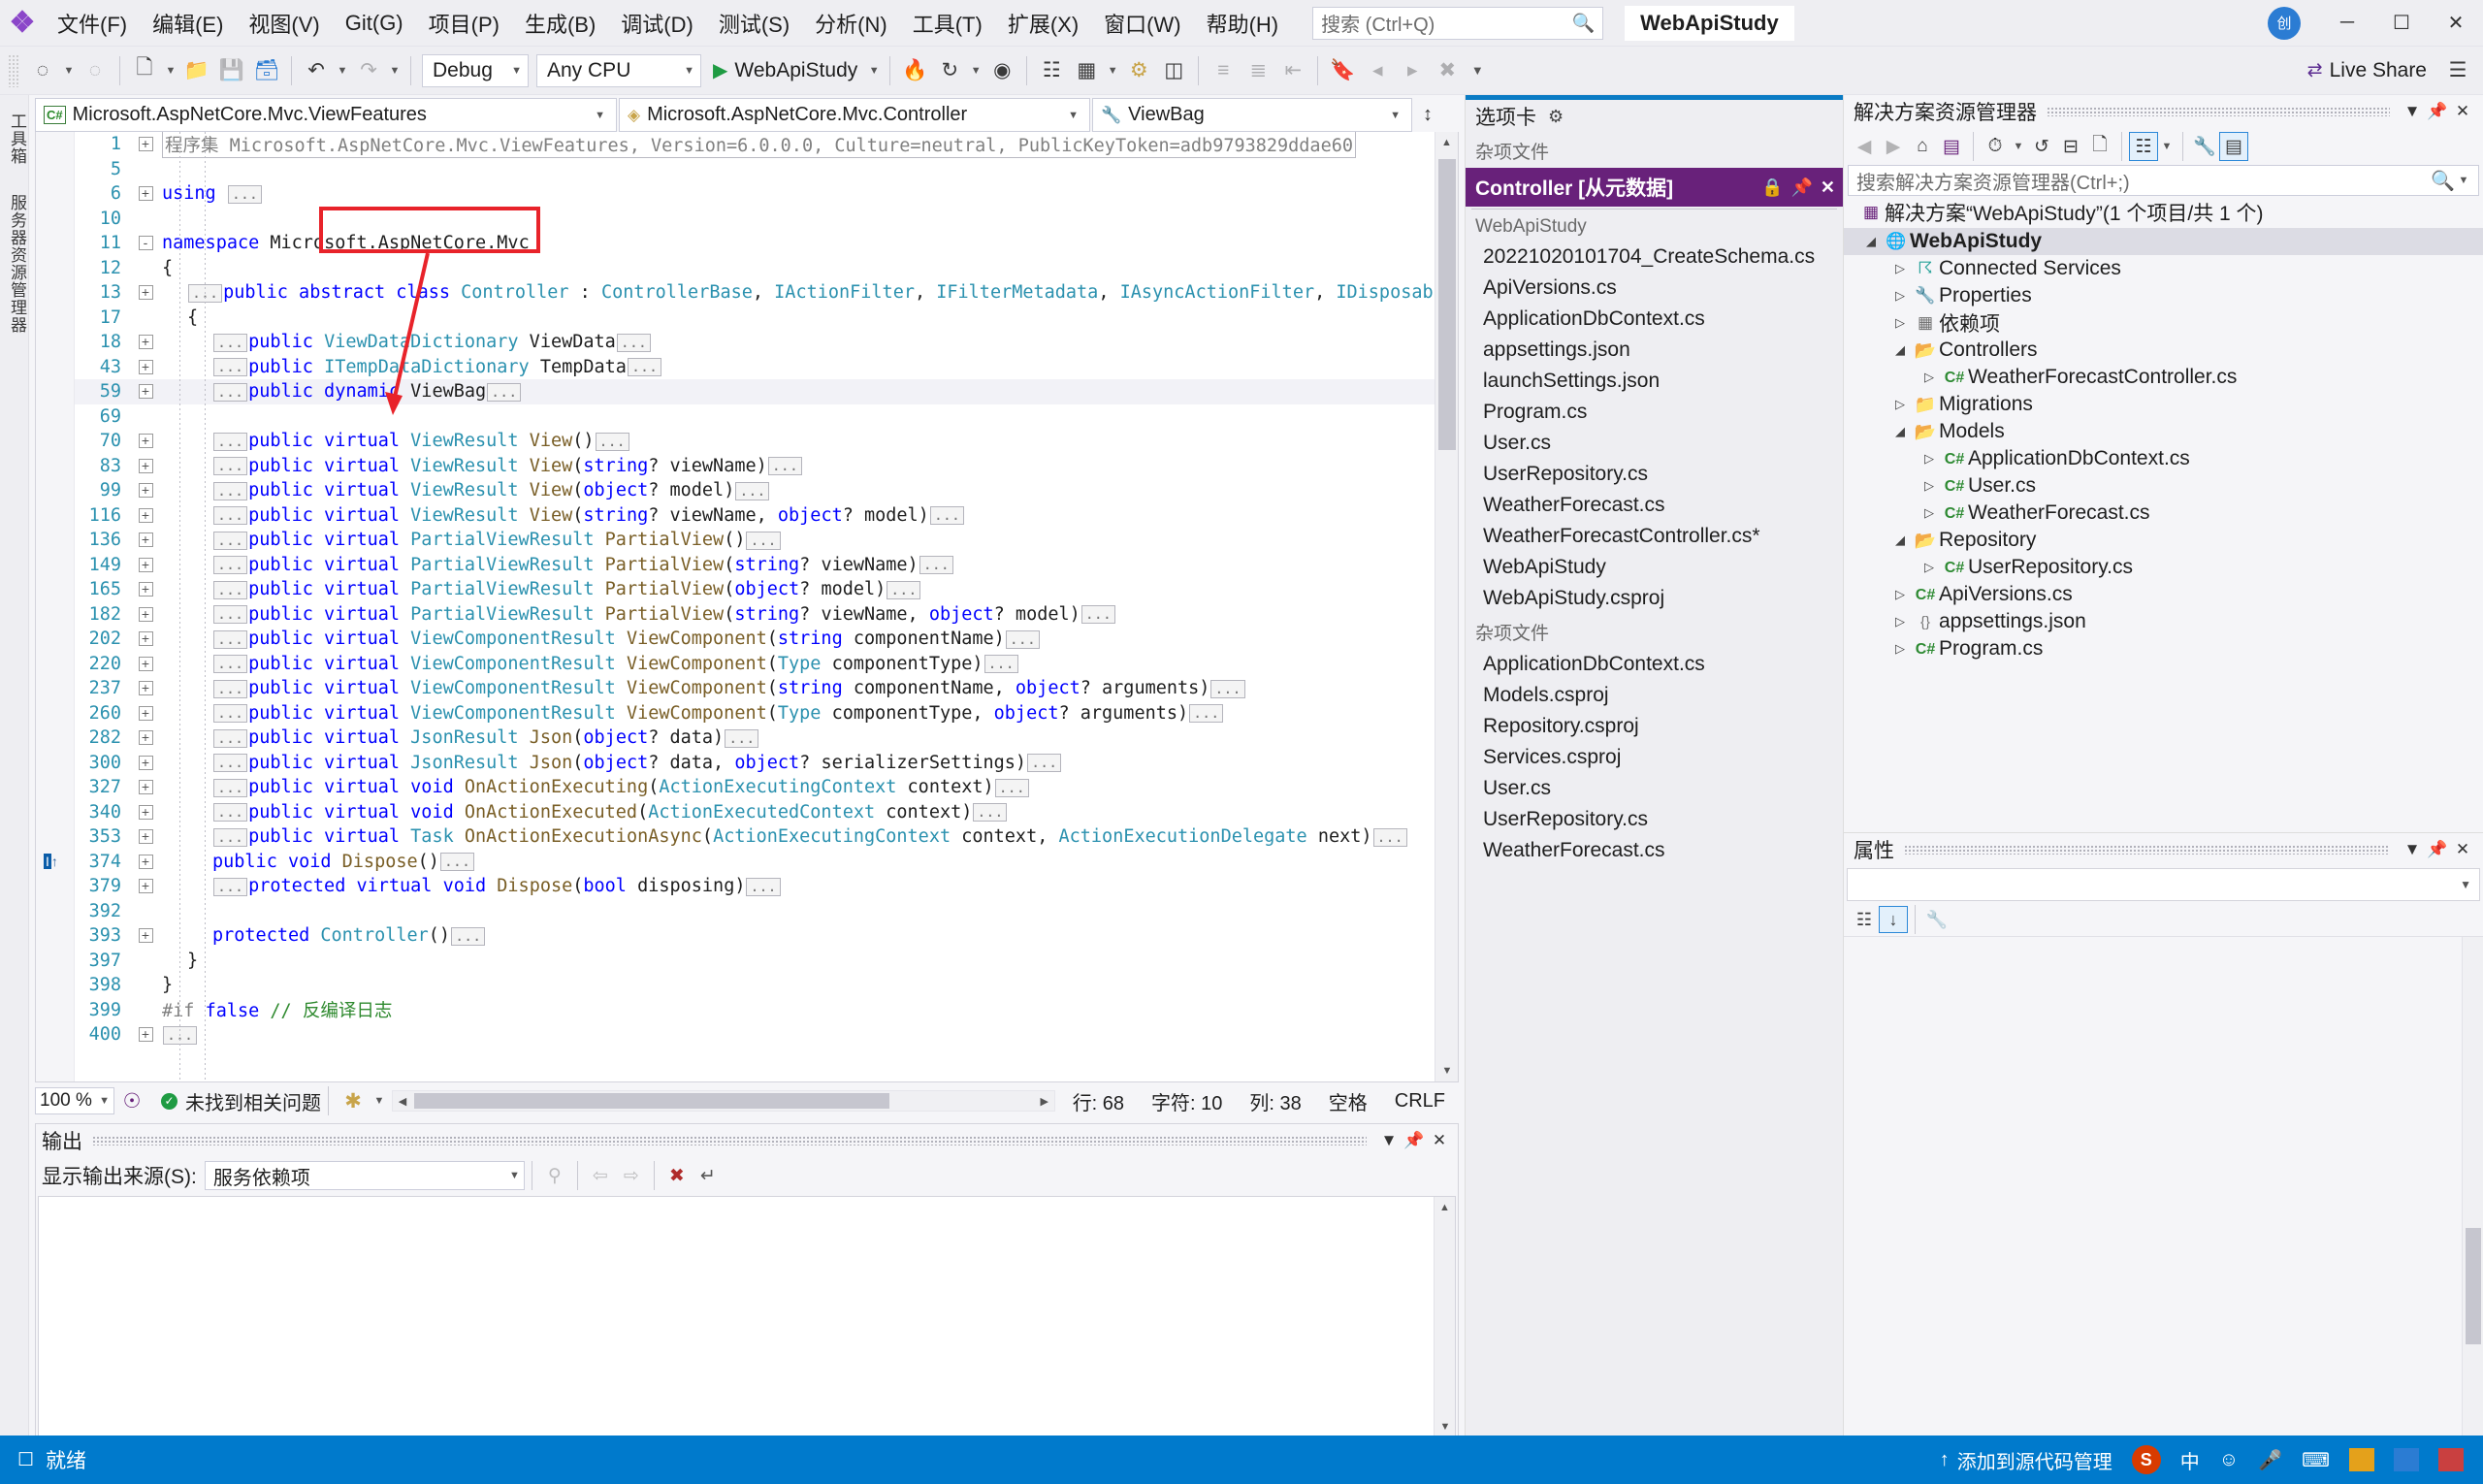  I want to click on previous-bookmark-icon: ◂, so click(1378, 70).